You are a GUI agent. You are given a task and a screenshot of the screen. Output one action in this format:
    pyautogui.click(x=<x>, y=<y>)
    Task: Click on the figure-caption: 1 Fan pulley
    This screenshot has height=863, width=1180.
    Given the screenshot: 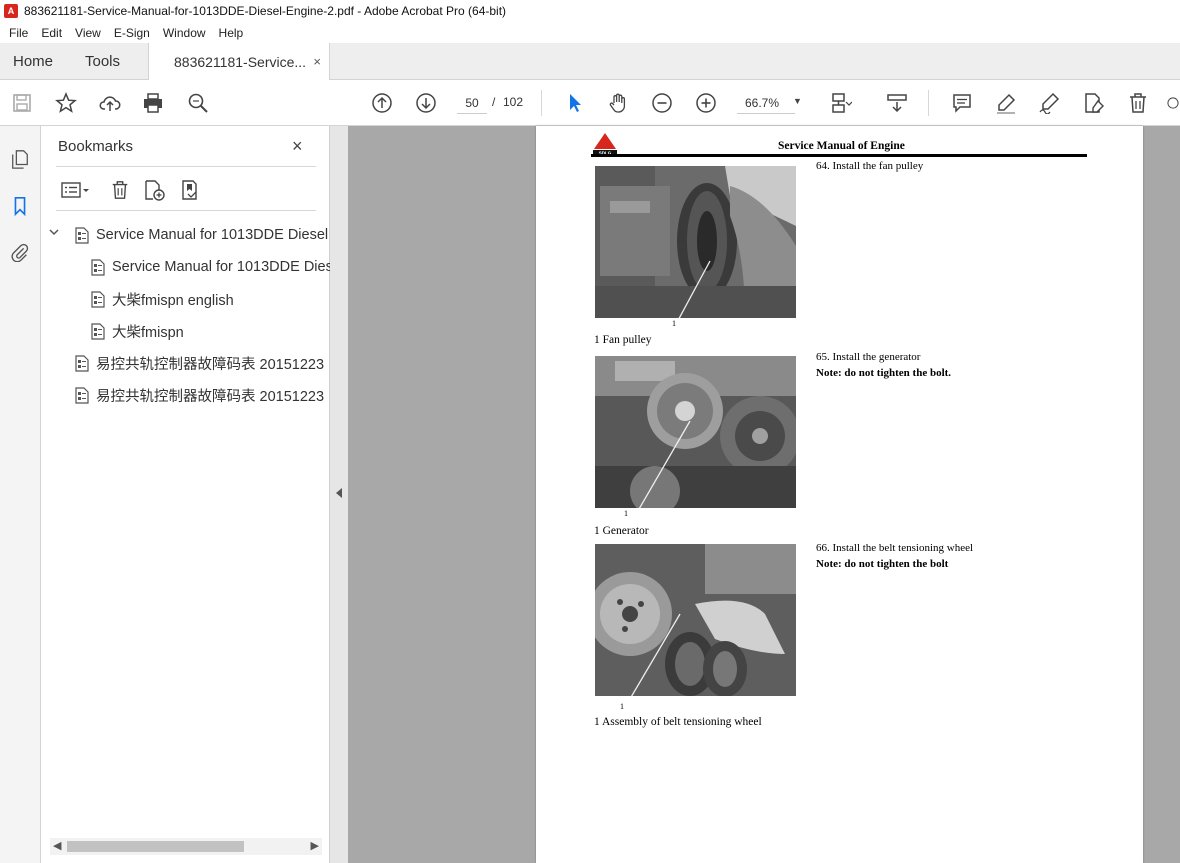 What is the action you would take?
    pyautogui.click(x=623, y=340)
    